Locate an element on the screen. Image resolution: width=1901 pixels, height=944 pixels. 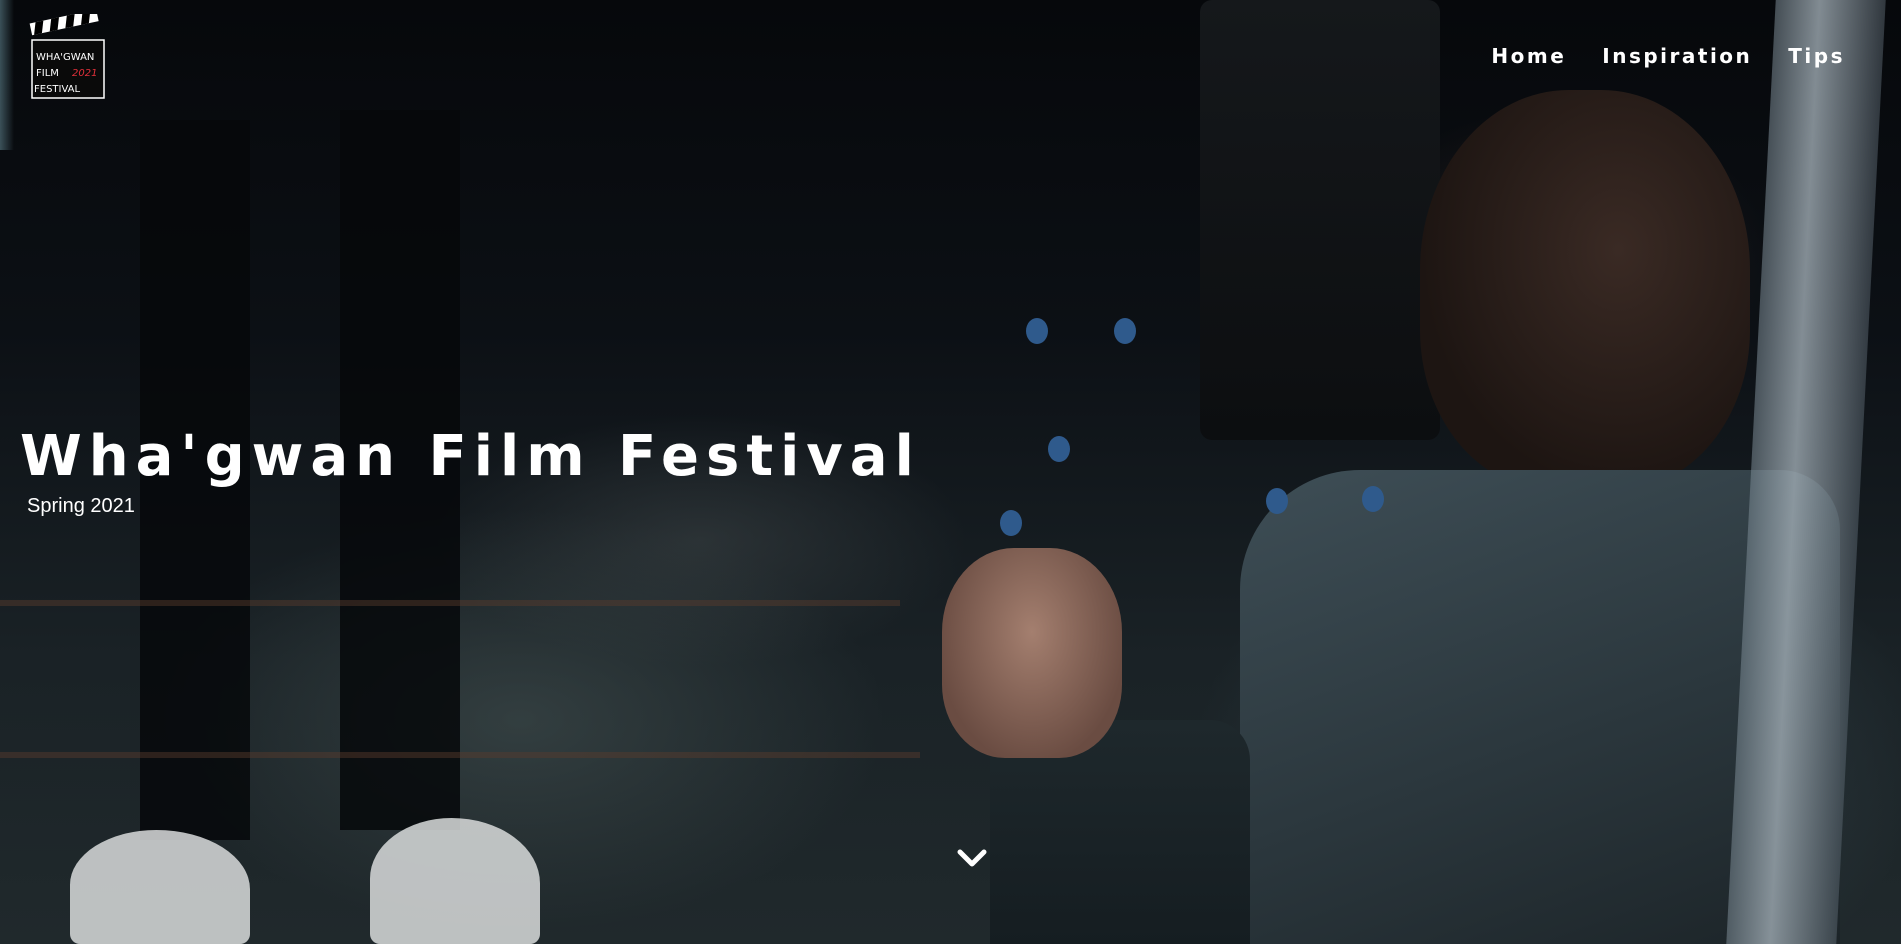
background-person-head is located at coordinates (1585, 290).